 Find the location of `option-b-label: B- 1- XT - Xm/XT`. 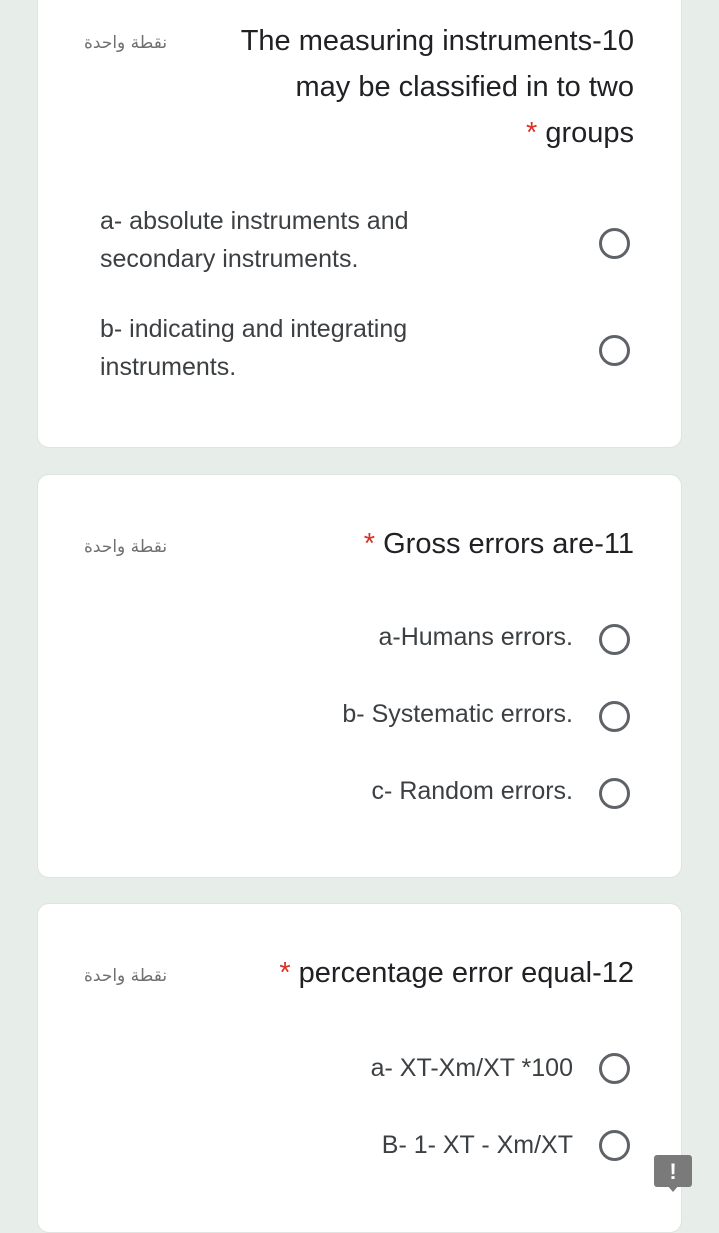

option-b-label: B- 1- XT - Xm/XT is located at coordinates (477, 1145).